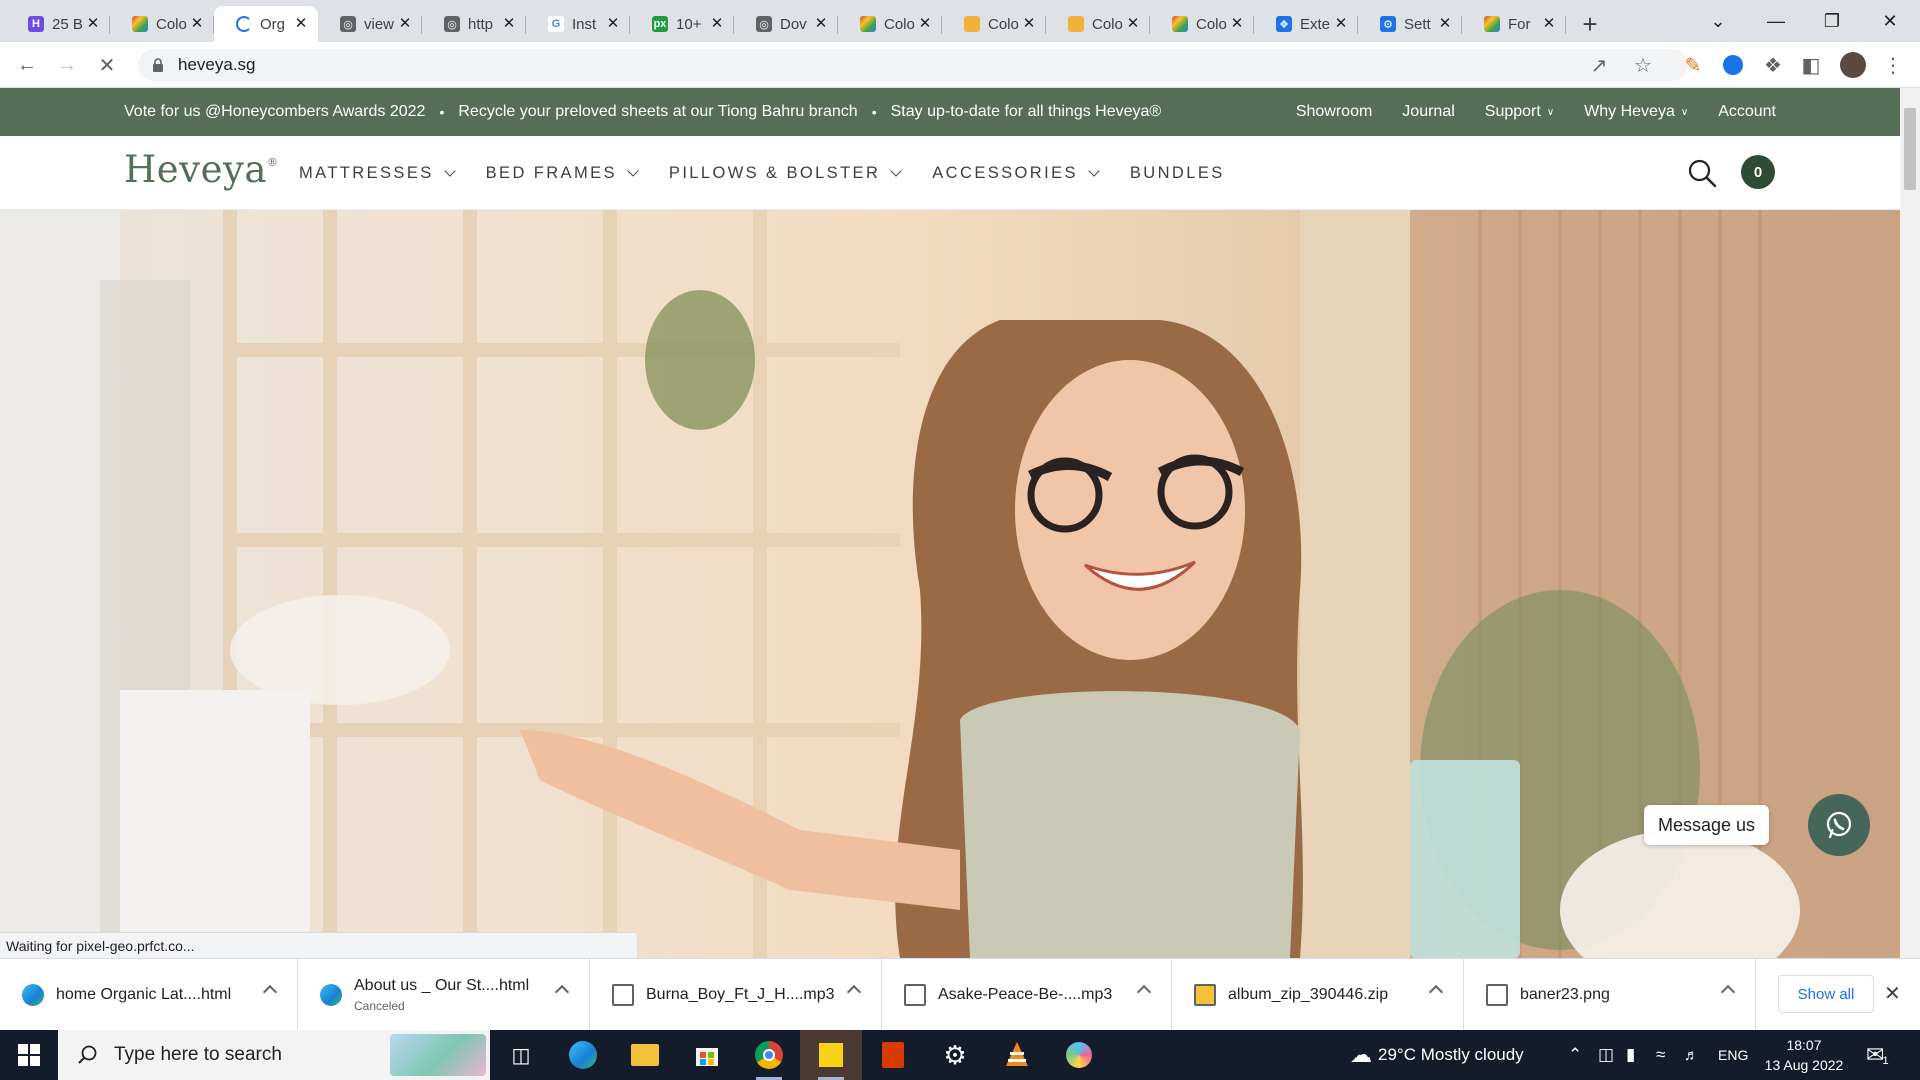  I want to click on new-tab-button: +, so click(1590, 24).